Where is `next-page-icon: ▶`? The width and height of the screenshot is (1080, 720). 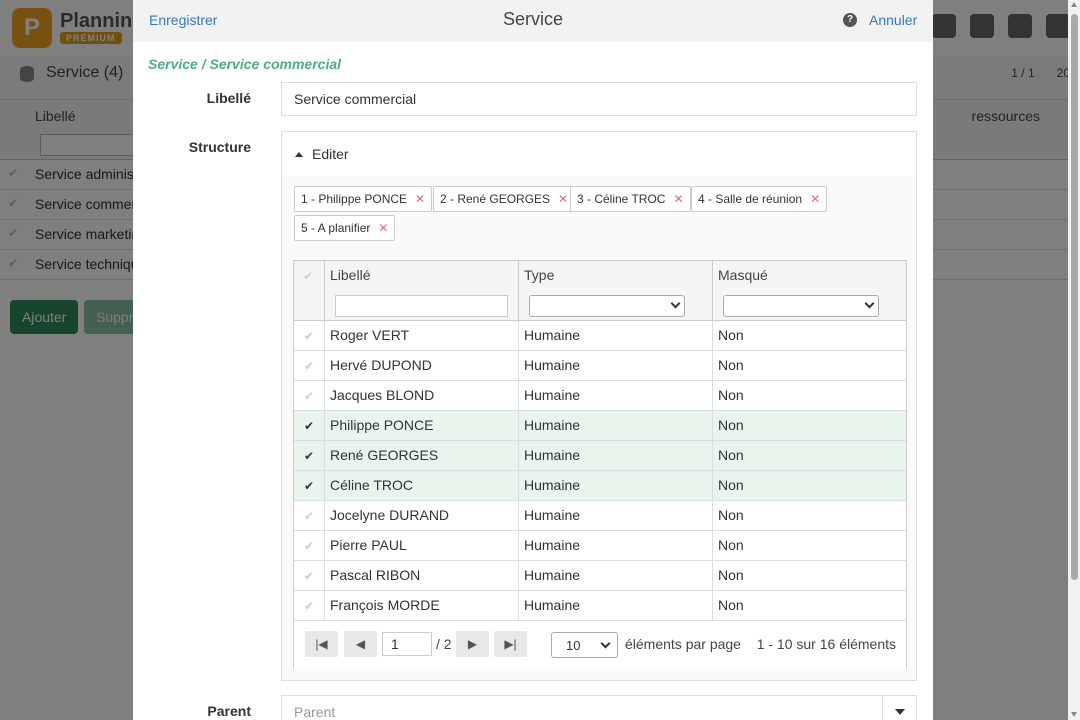
next-page-icon: ▶ is located at coordinates (472, 644).